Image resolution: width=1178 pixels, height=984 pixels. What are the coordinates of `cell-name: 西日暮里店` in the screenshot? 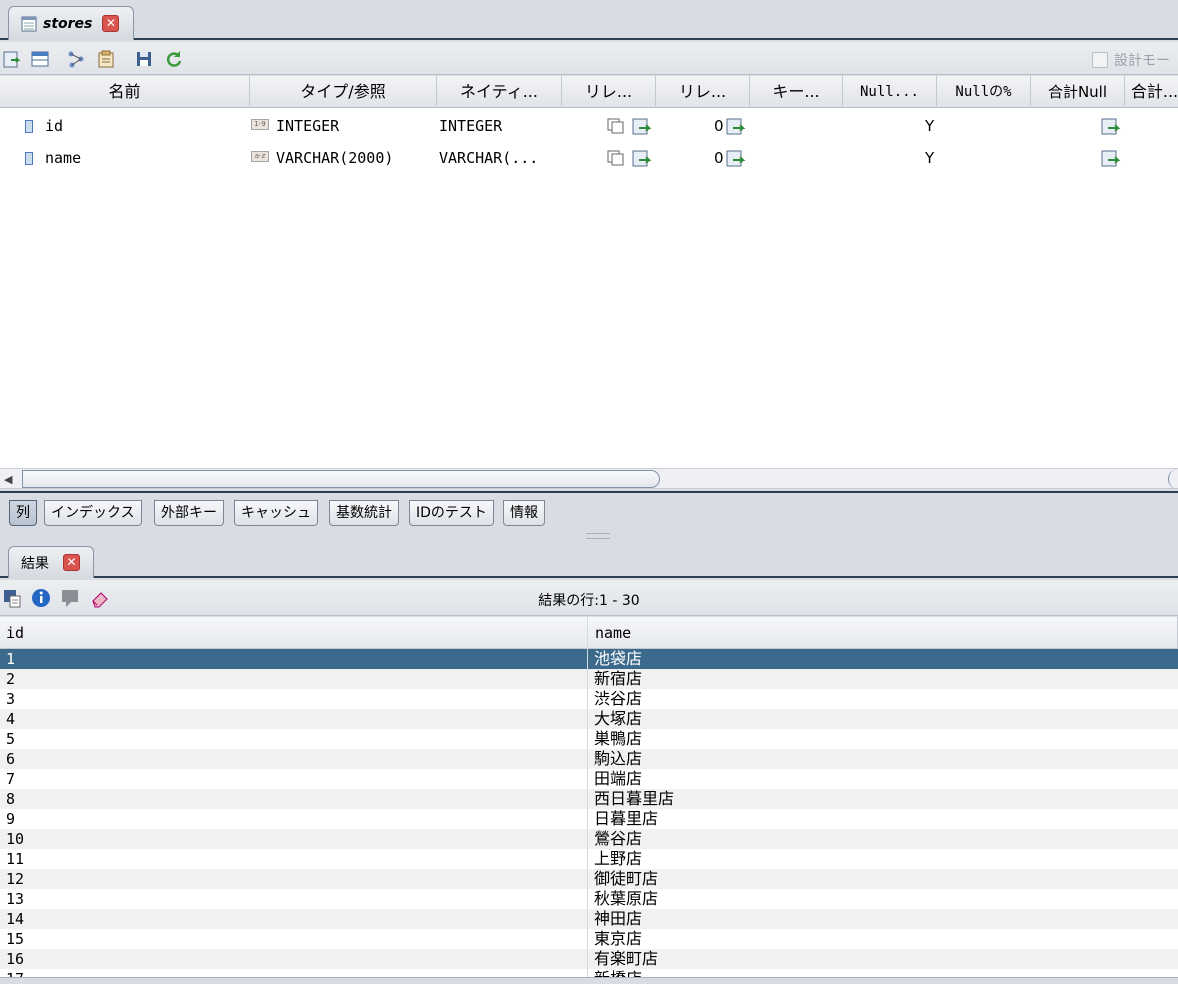 It's located at (634, 798).